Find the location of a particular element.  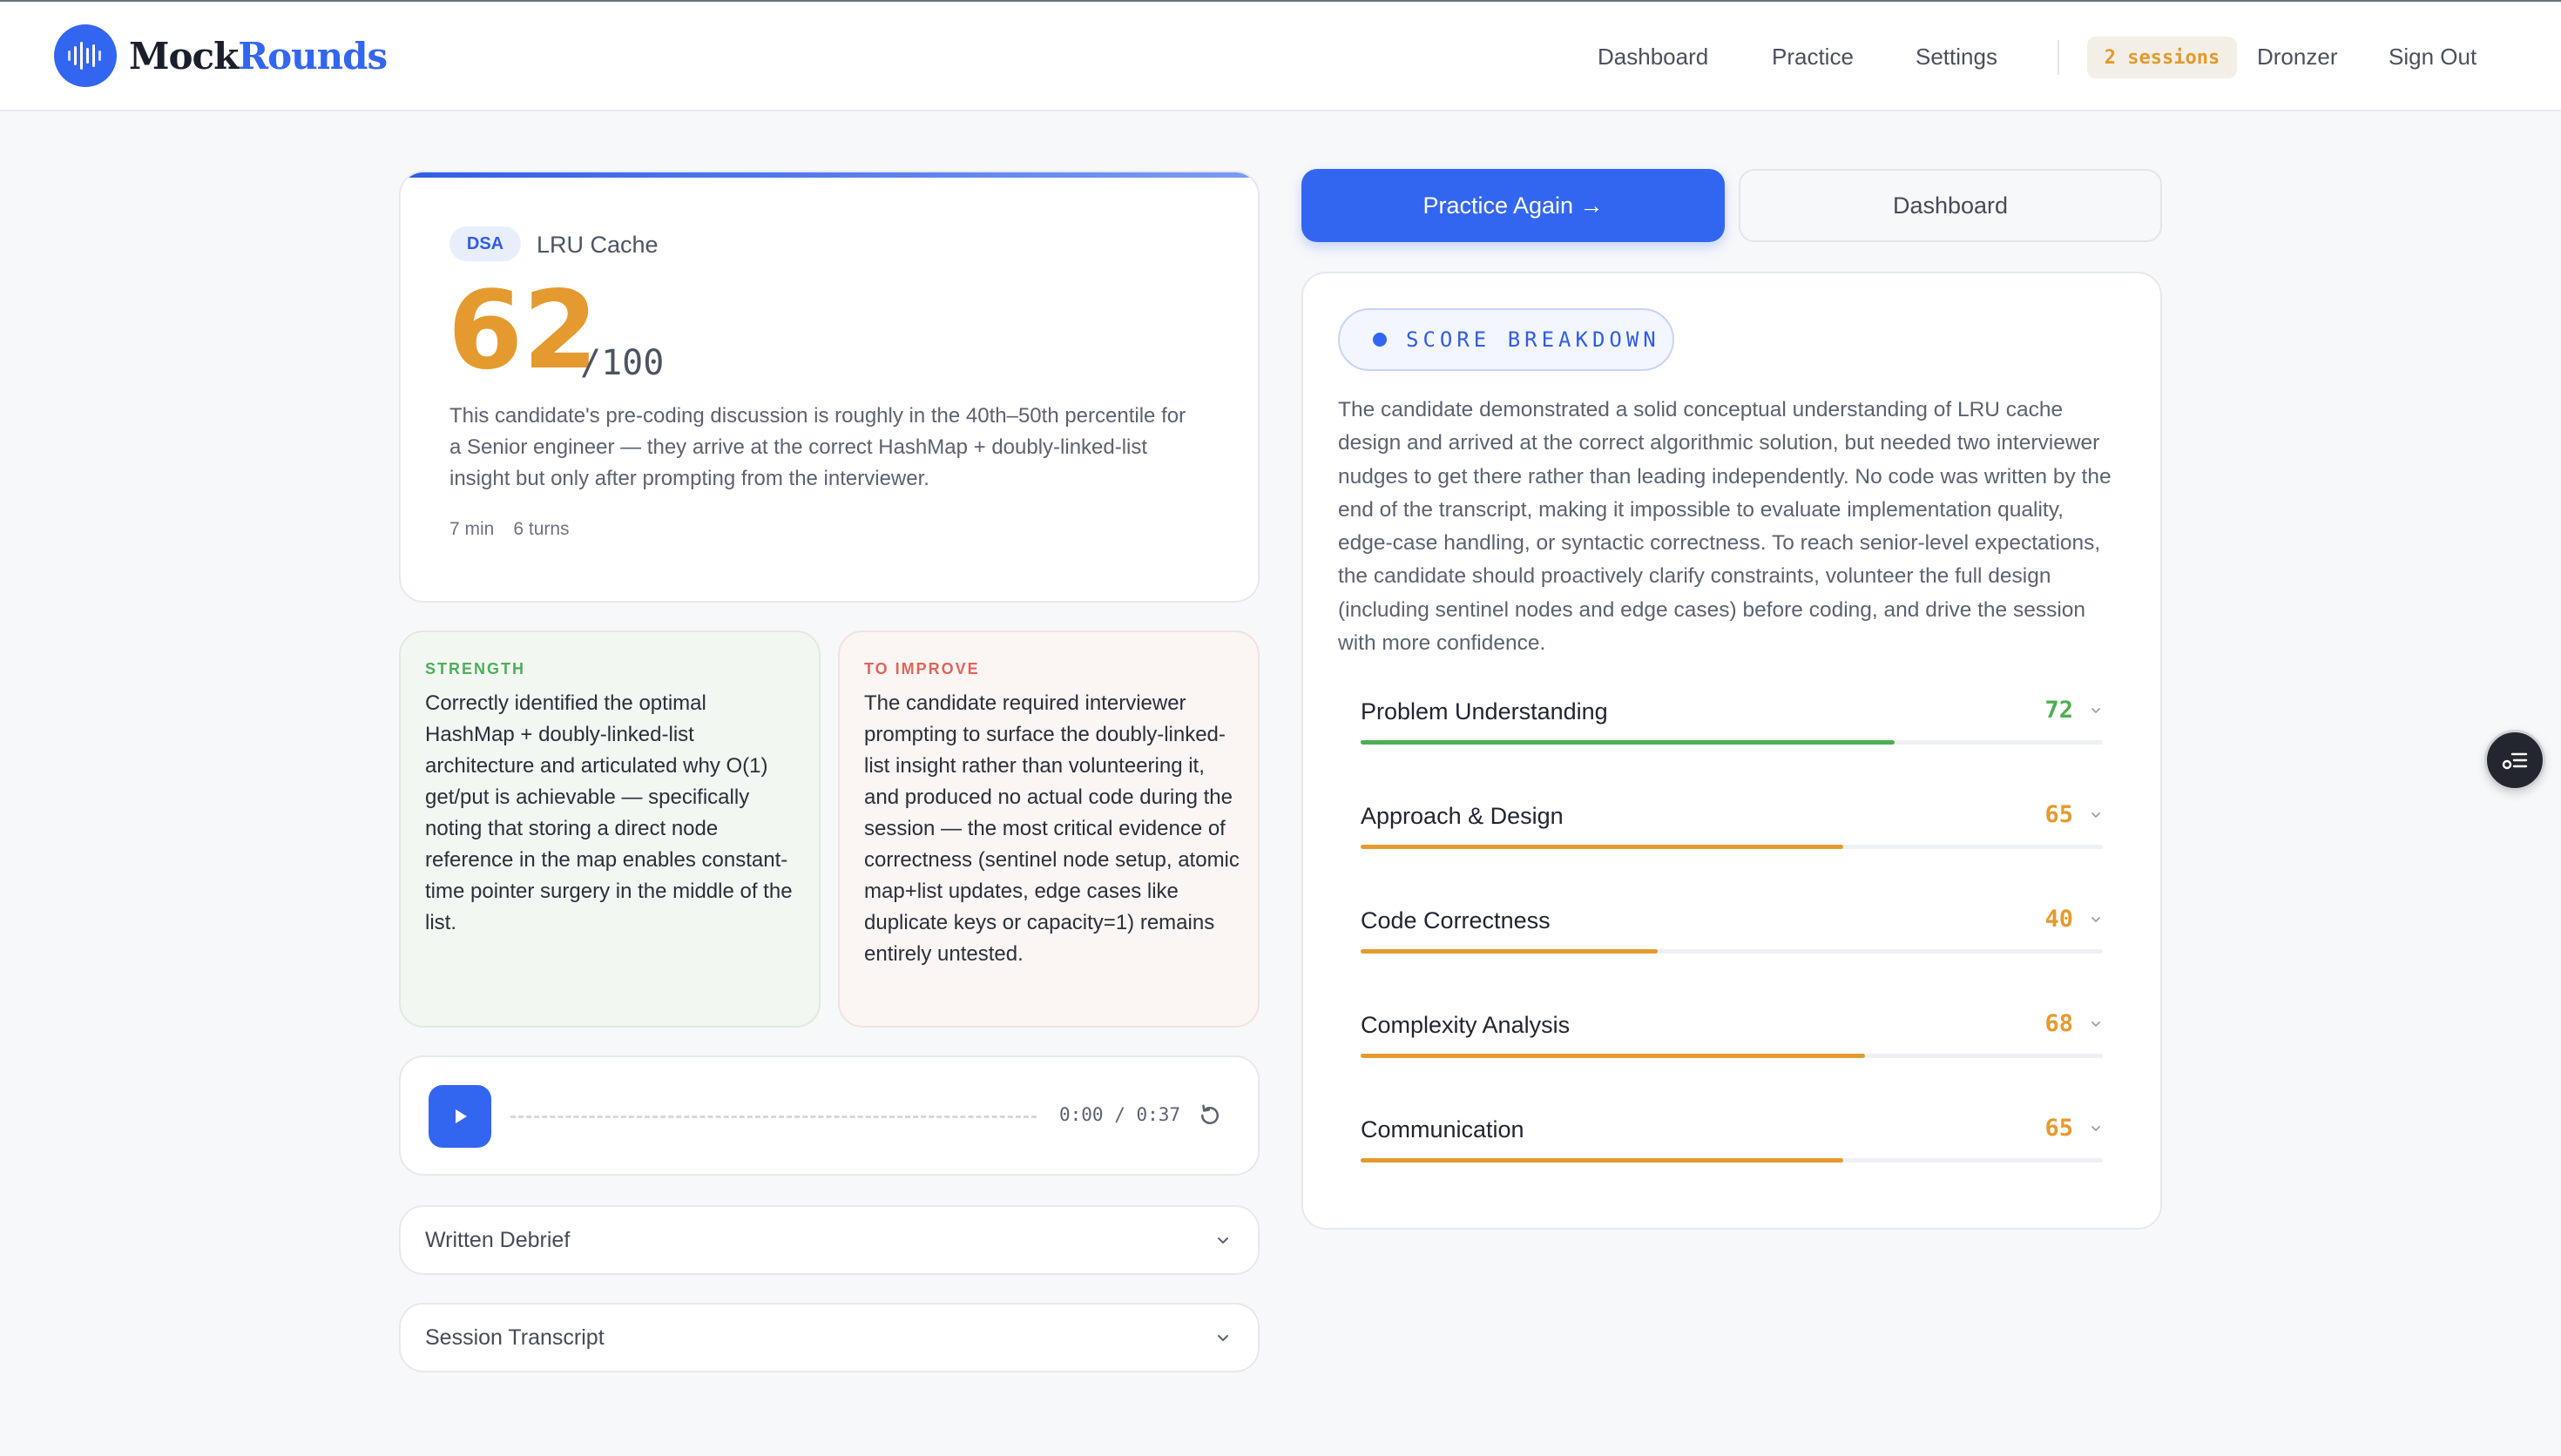

nav-dashboard: Dashboard is located at coordinates (1653, 57).